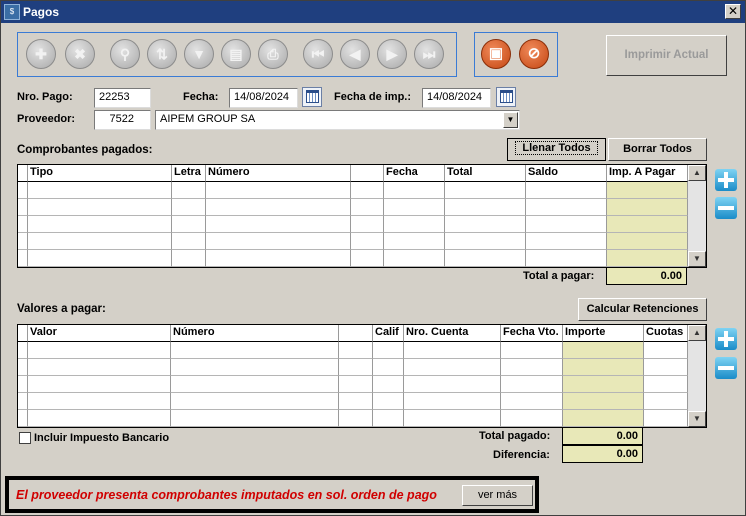  What do you see at coordinates (162, 54) in the screenshot?
I see `sort-az-icon: ⇅` at bounding box center [162, 54].